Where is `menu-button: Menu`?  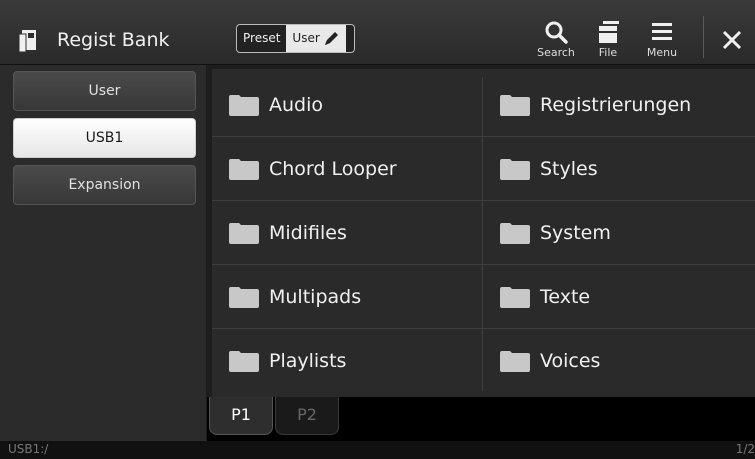 menu-button: Menu is located at coordinates (662, 37).